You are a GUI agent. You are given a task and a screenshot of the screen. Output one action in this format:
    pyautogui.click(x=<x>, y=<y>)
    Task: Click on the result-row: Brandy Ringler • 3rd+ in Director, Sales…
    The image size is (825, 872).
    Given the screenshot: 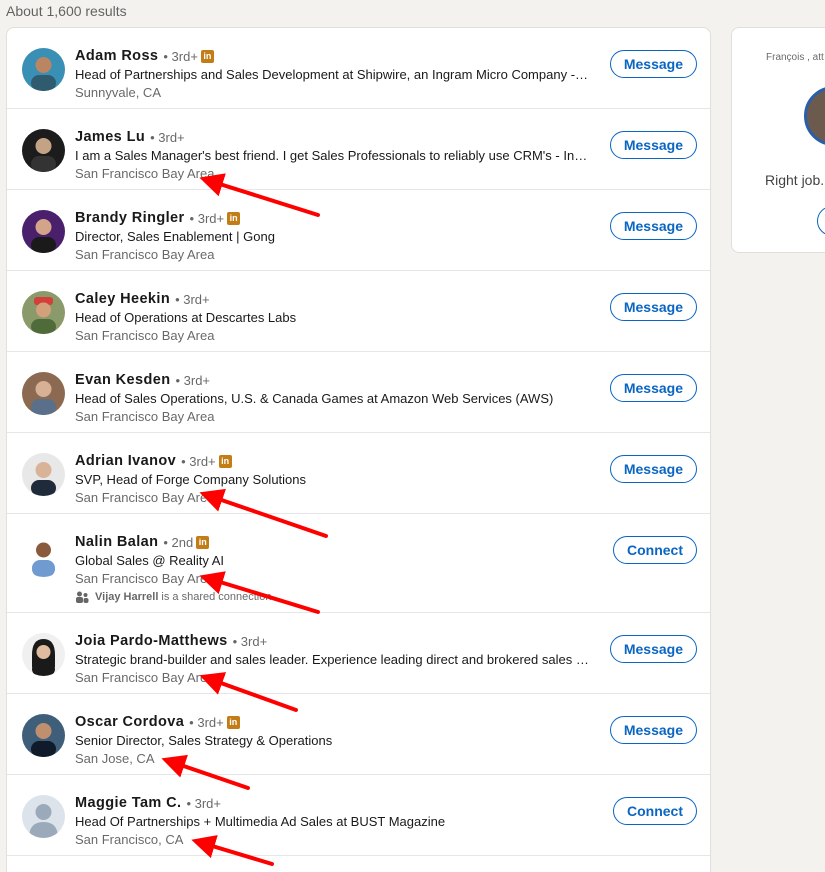 What is the action you would take?
    pyautogui.click(x=358, y=230)
    